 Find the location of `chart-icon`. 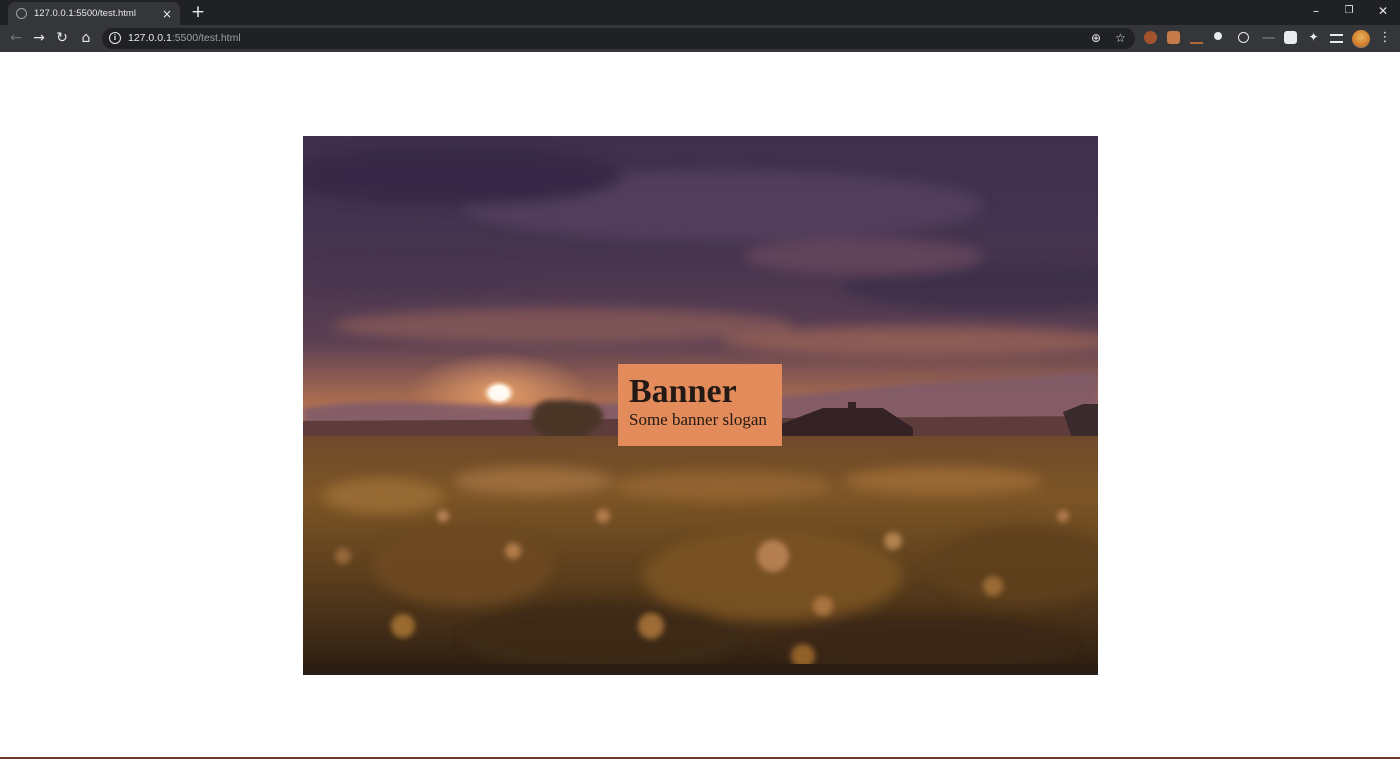

chart-icon is located at coordinates (1196, 38).